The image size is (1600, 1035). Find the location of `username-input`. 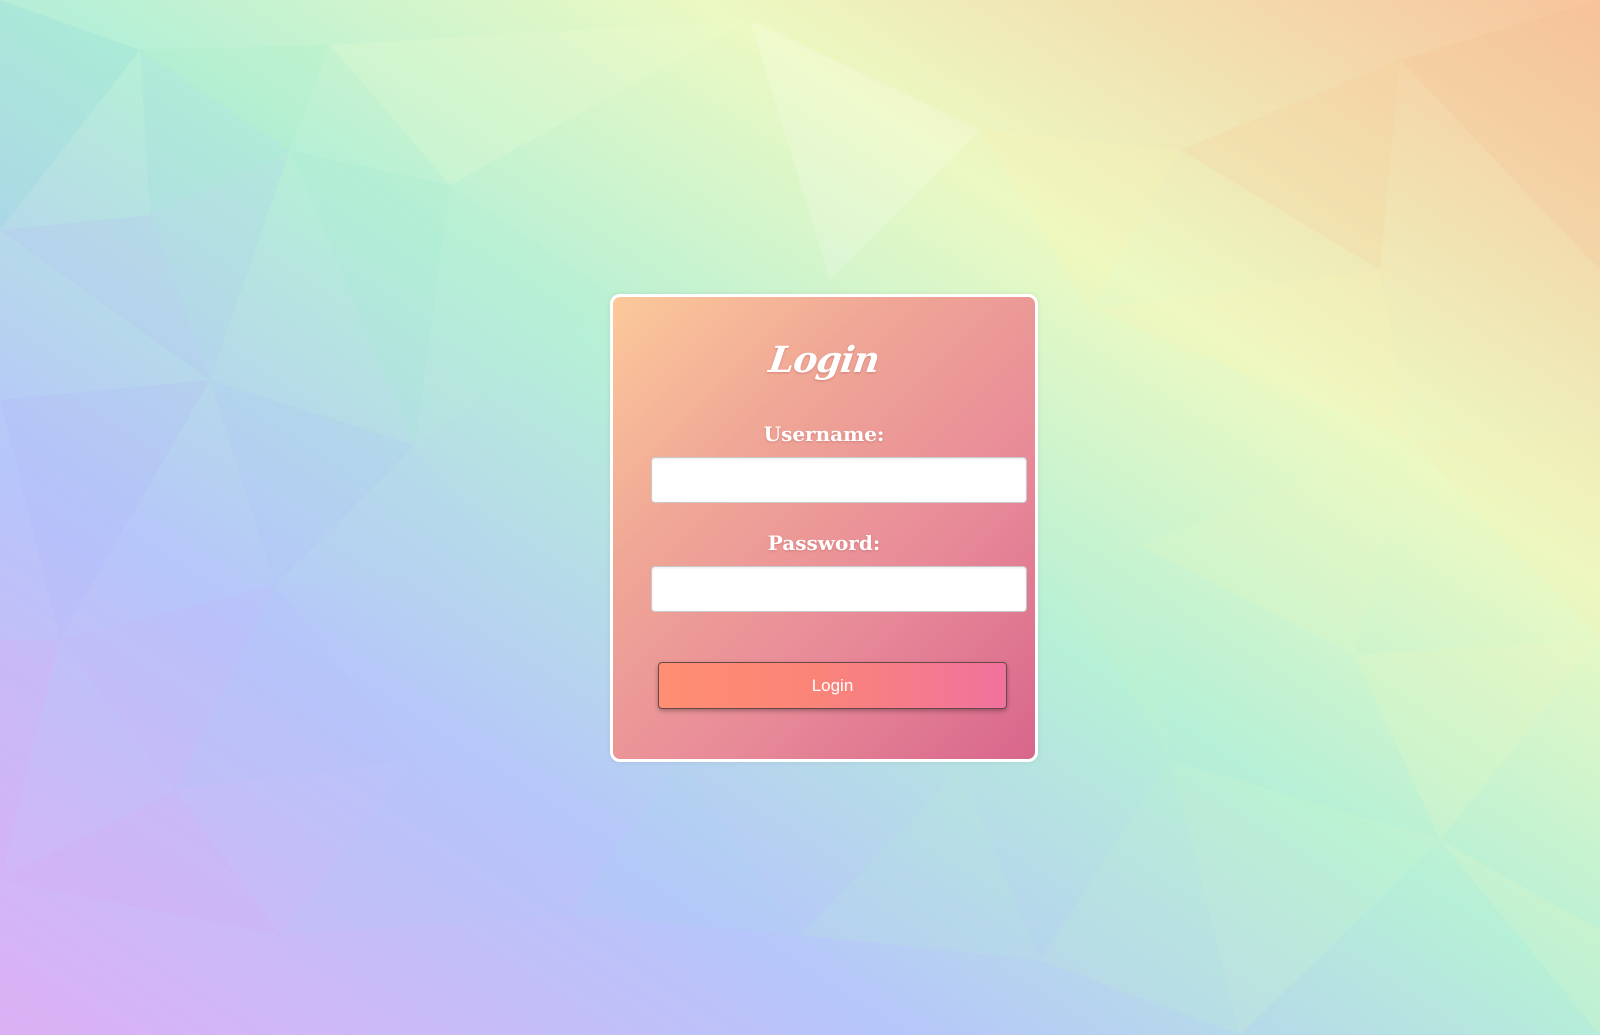

username-input is located at coordinates (839, 480).